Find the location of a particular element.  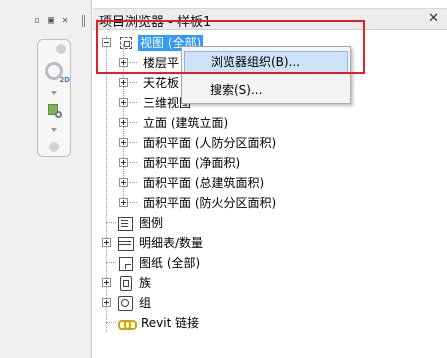

tree-item-groups: 组 is located at coordinates (127, 302).